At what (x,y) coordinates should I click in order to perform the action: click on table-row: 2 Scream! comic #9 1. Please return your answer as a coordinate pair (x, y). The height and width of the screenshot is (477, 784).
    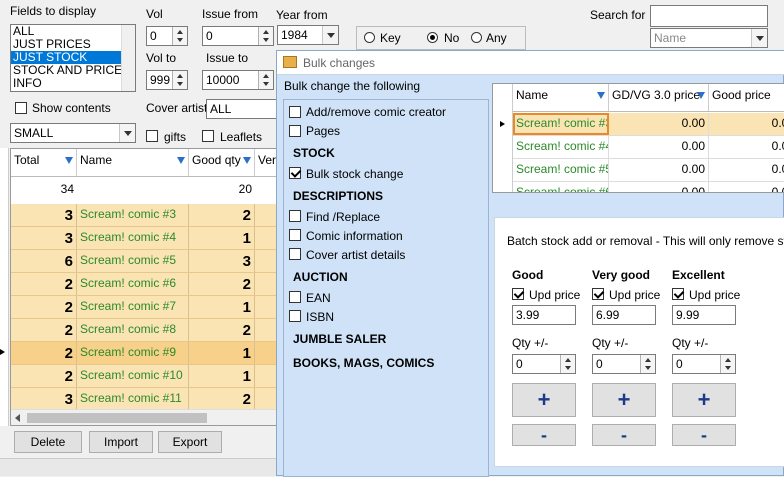
    Looking at the image, I should click on (144, 353).